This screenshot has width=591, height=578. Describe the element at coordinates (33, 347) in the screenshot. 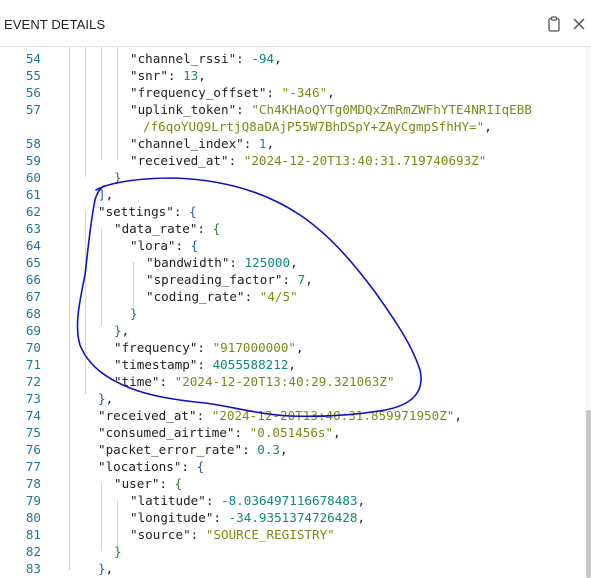

I see `line-number: 70` at that location.